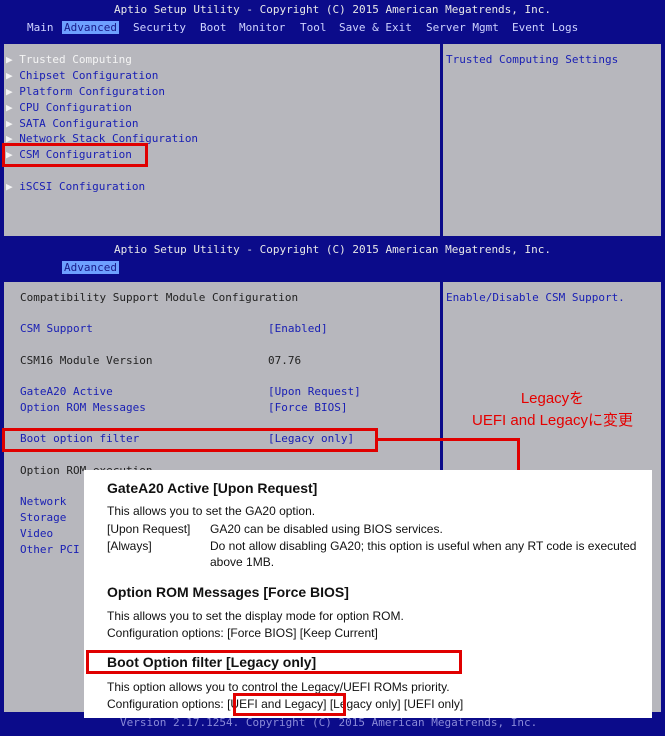  I want to click on other-pci-label: Other PCI, so click(50, 549).